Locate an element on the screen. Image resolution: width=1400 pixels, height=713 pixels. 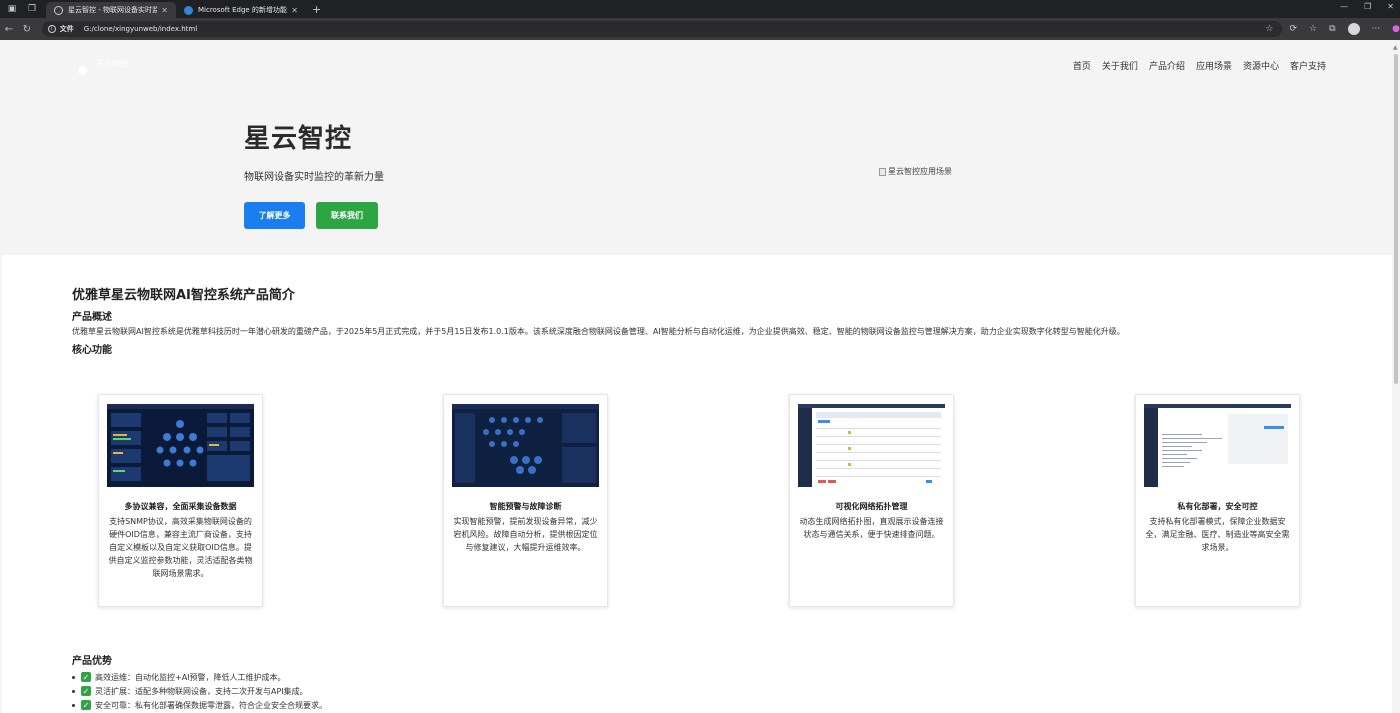
main-nav: 首页 关于我们 产品介绍 应用场景 资源中心 客户支持 is located at coordinates (1199, 65).